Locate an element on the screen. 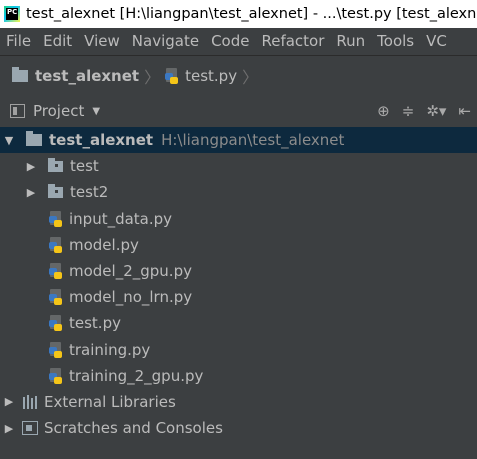 This screenshot has height=459, width=477. tree-file-row: model.py is located at coordinates (238, 245).